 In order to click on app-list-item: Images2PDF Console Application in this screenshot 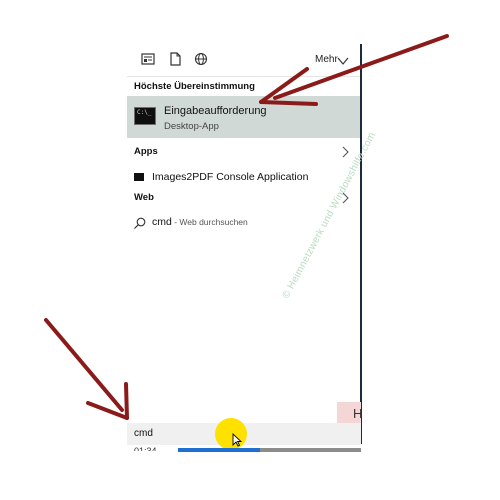, I will do `click(244, 179)`.